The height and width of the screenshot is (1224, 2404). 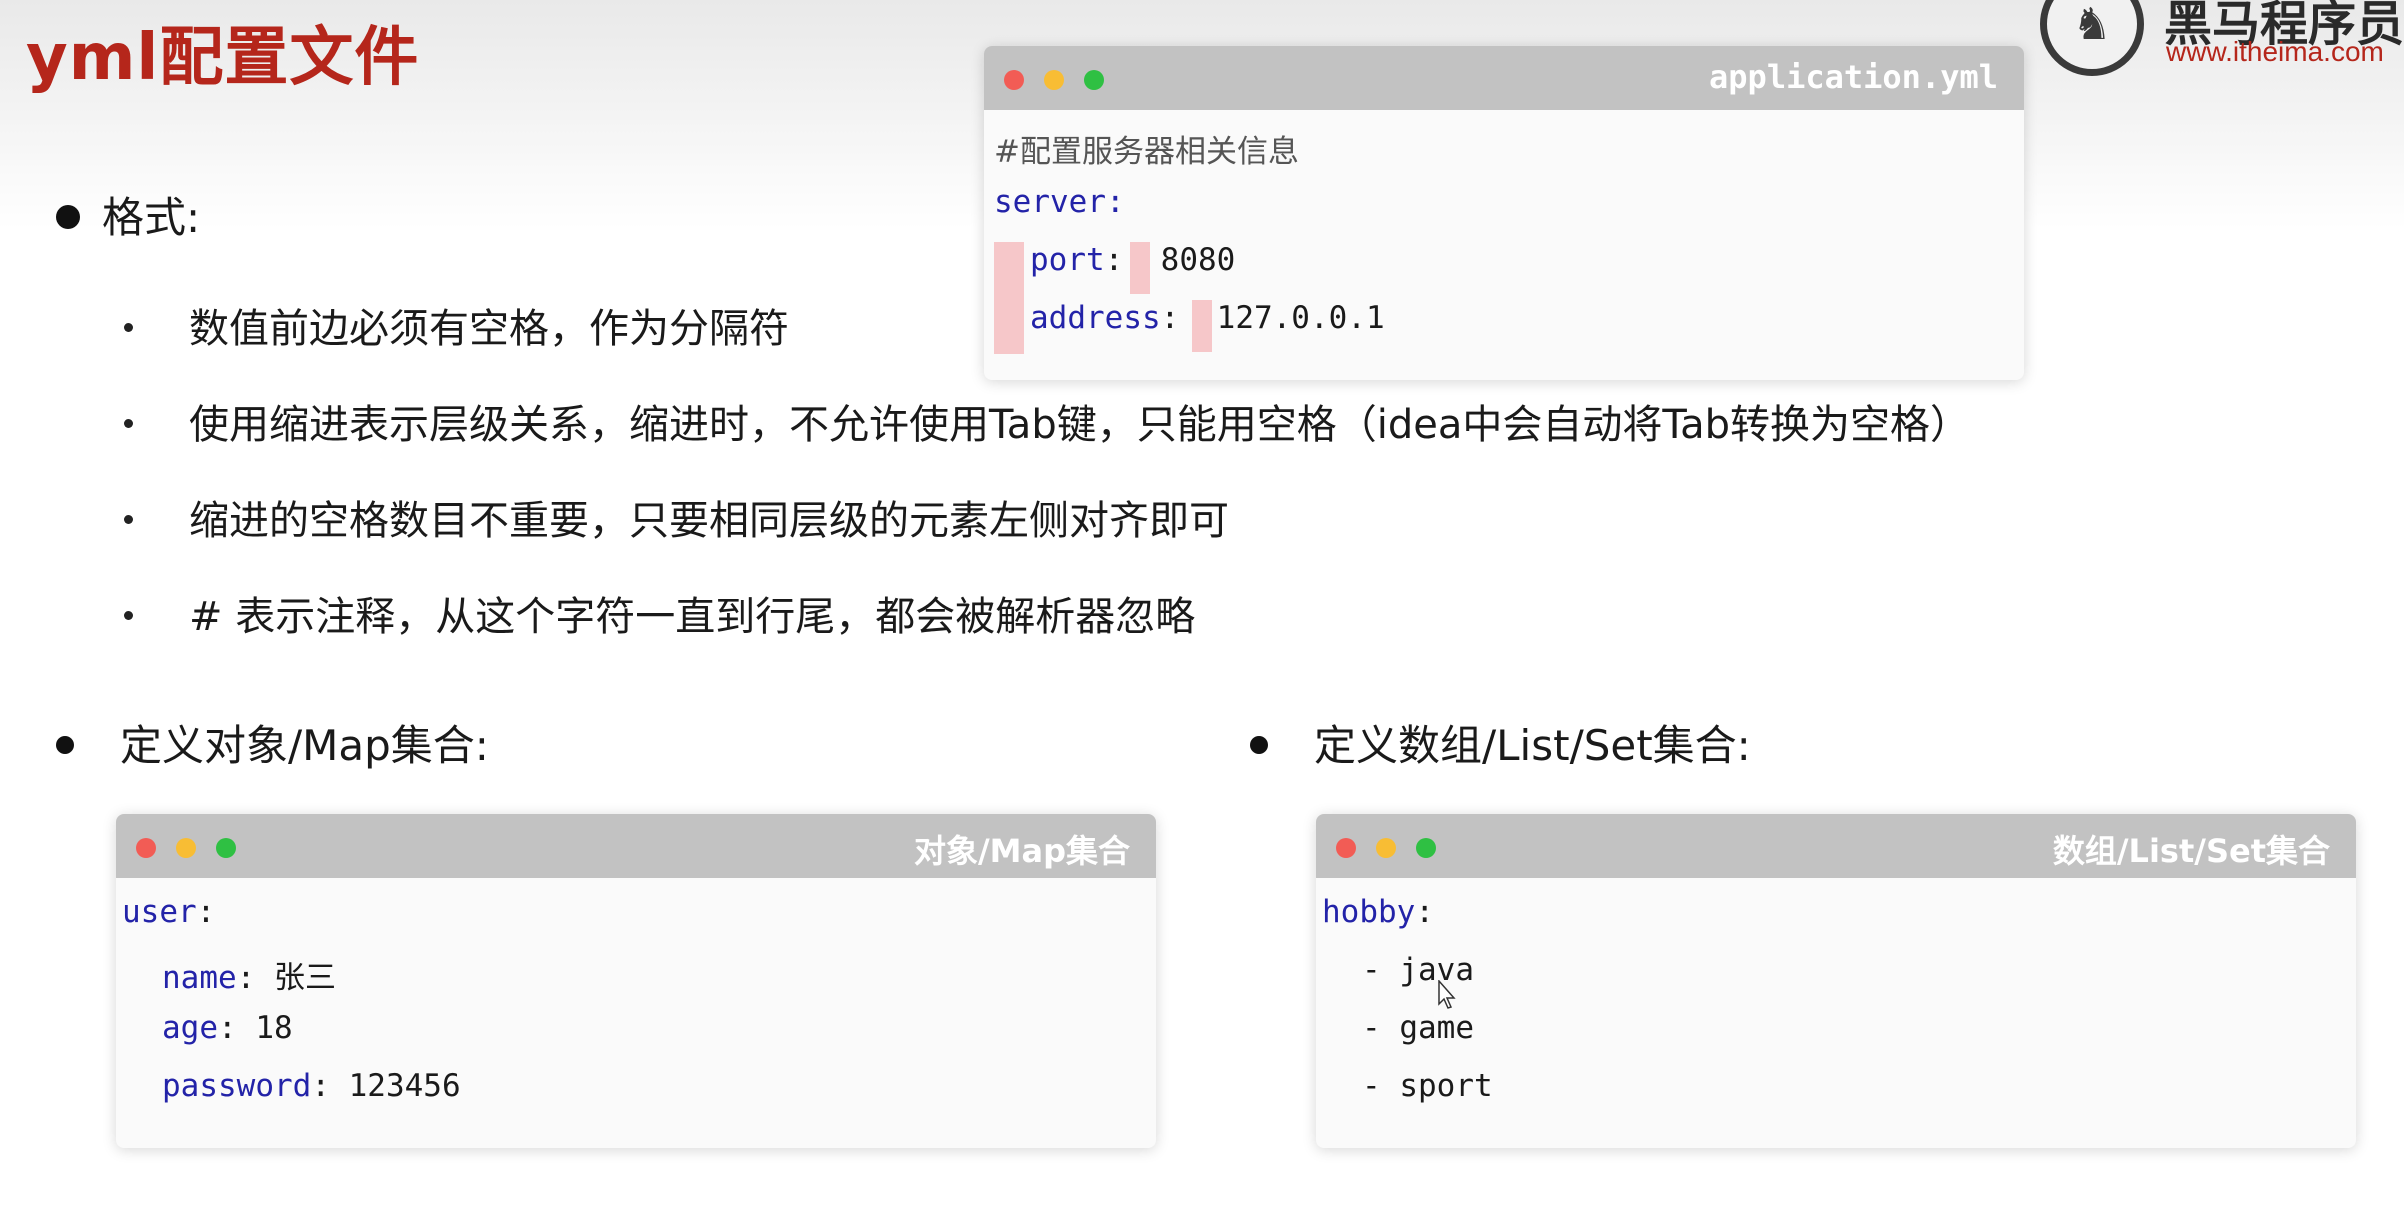 I want to click on code-list-item: - sport, so click(x=1427, y=1086).